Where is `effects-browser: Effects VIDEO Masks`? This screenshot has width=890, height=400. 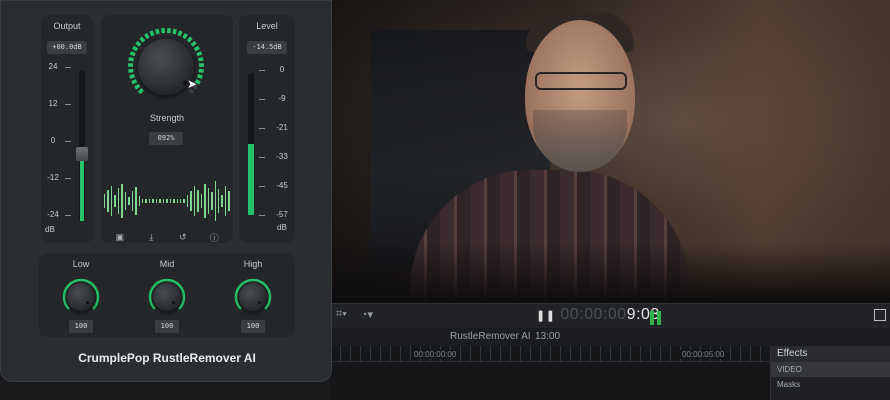 effects-browser: Effects VIDEO Masks is located at coordinates (830, 373).